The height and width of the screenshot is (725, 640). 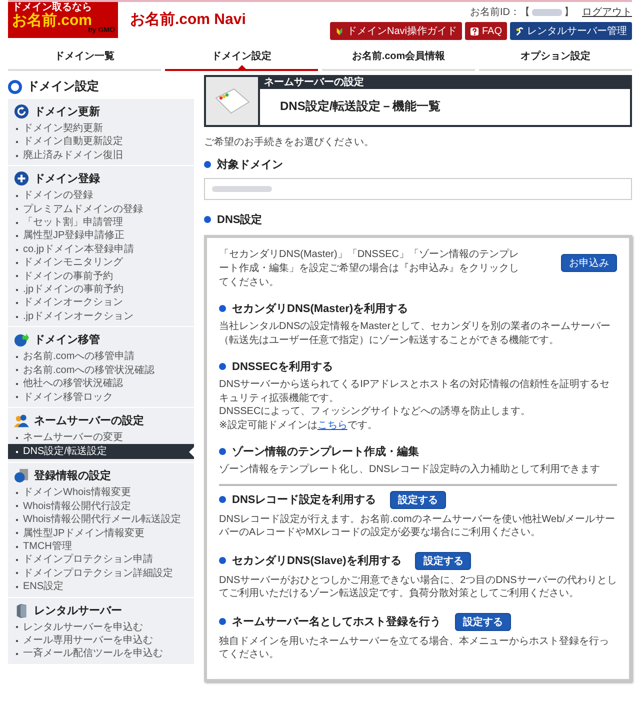 What do you see at coordinates (571, 31) in the screenshot?
I see `header-button: レンタルサーバー管理` at bounding box center [571, 31].